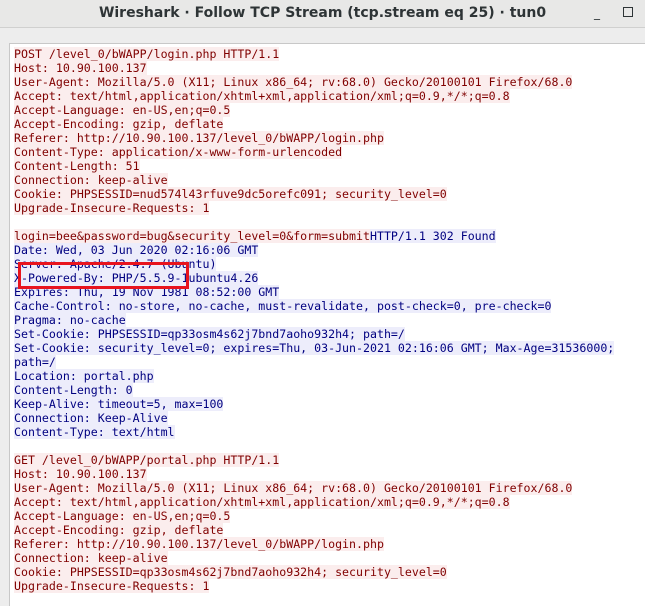 This screenshot has width=645, height=606. Describe the element at coordinates (147, 460) in the screenshot. I see `request-header-text: GET /level_0/bWAPP/portal.php HTTP/1.1` at that location.